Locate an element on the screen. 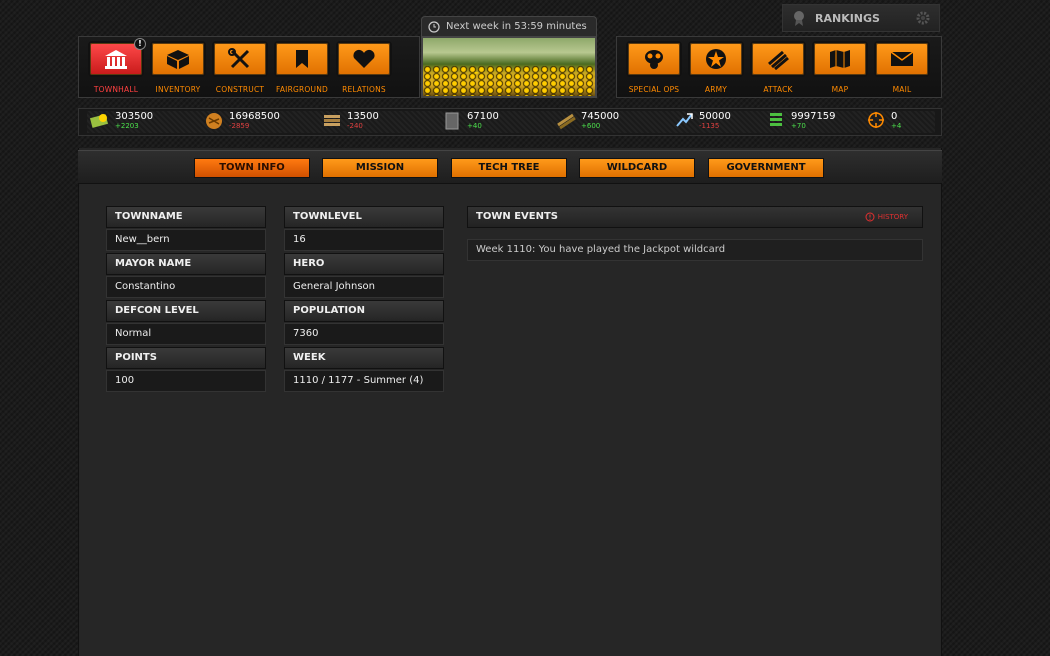  timer-text: Next week in 53:59 minutes is located at coordinates (516, 26).